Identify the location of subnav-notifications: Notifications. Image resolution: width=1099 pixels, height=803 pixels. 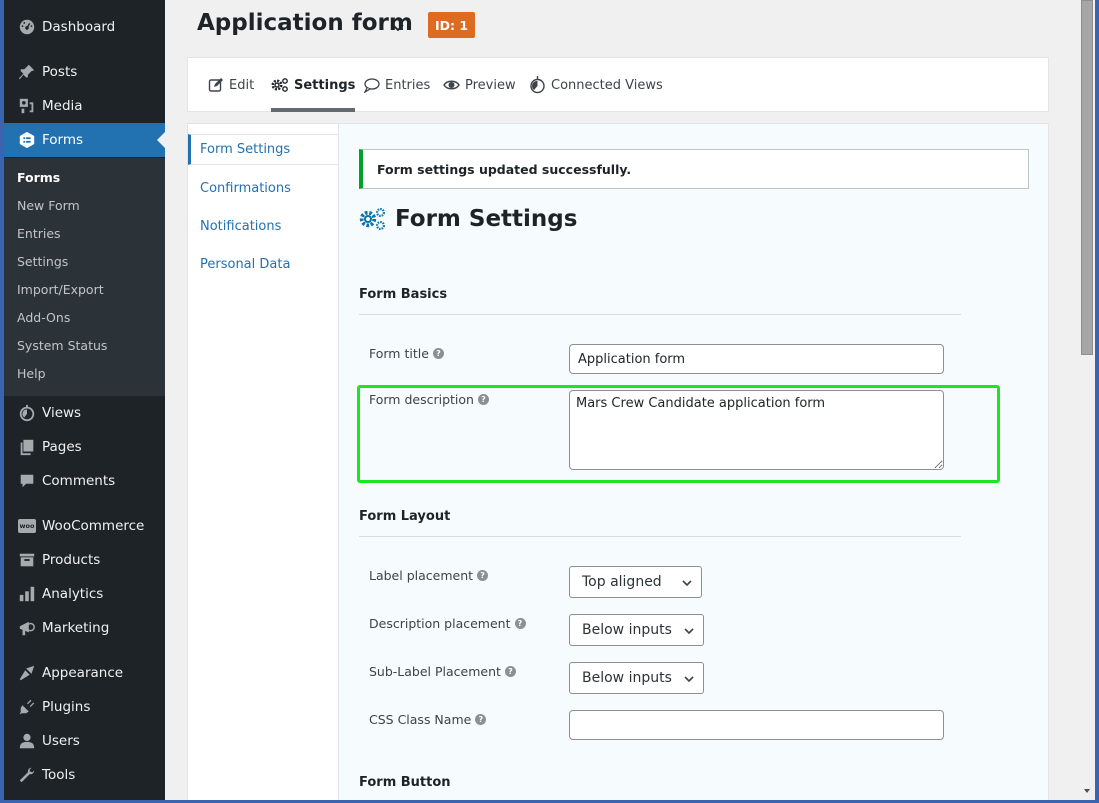
(263, 226).